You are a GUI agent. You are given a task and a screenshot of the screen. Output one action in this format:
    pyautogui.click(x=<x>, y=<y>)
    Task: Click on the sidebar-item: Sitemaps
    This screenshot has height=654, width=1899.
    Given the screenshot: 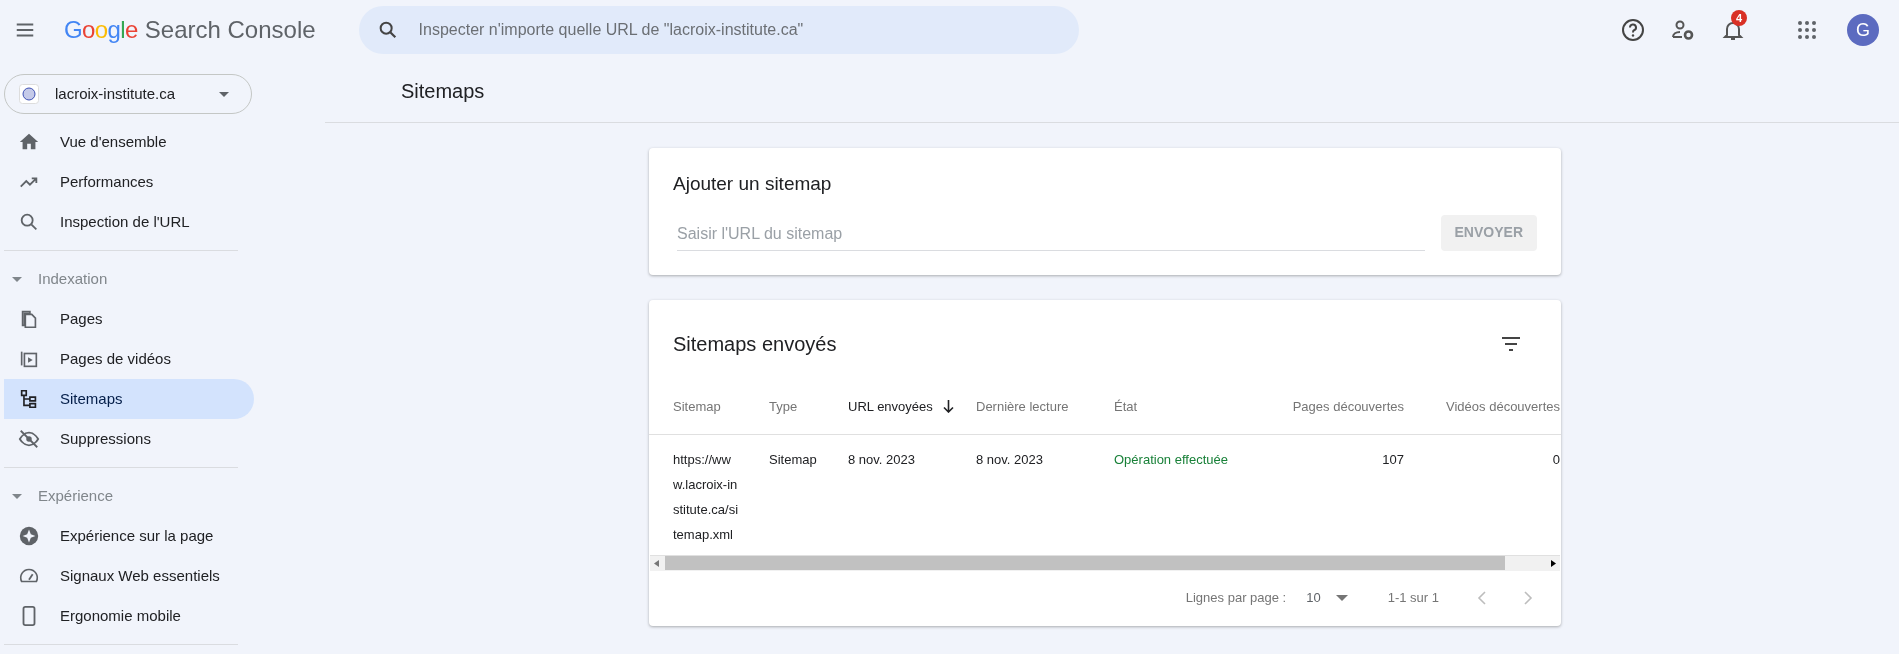 What is the action you would take?
    pyautogui.click(x=129, y=399)
    